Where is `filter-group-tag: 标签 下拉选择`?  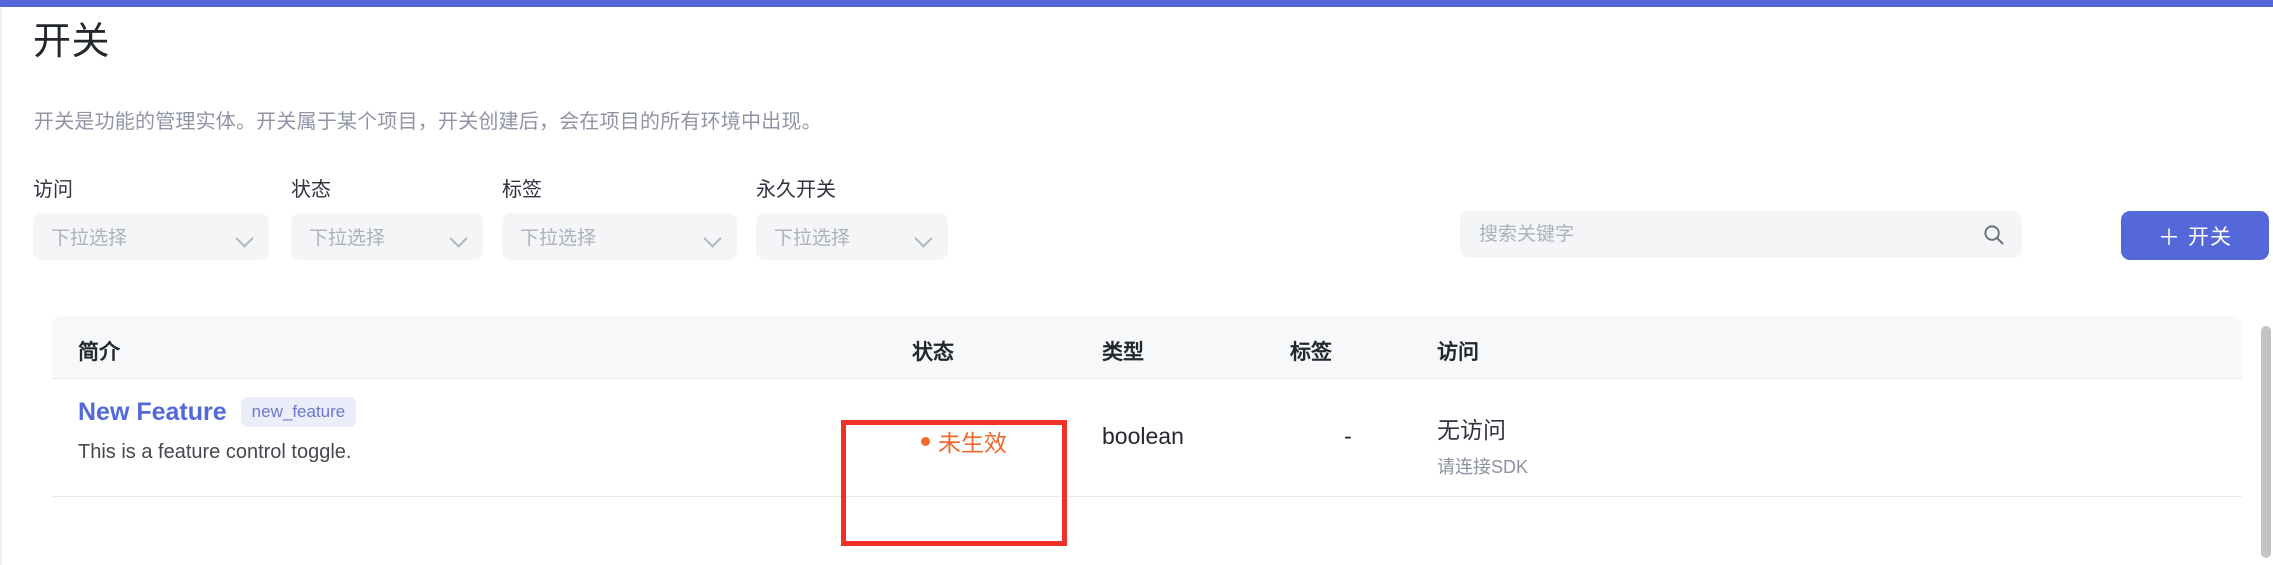
filter-group-tag: 标签 下拉选择 is located at coordinates (619, 219).